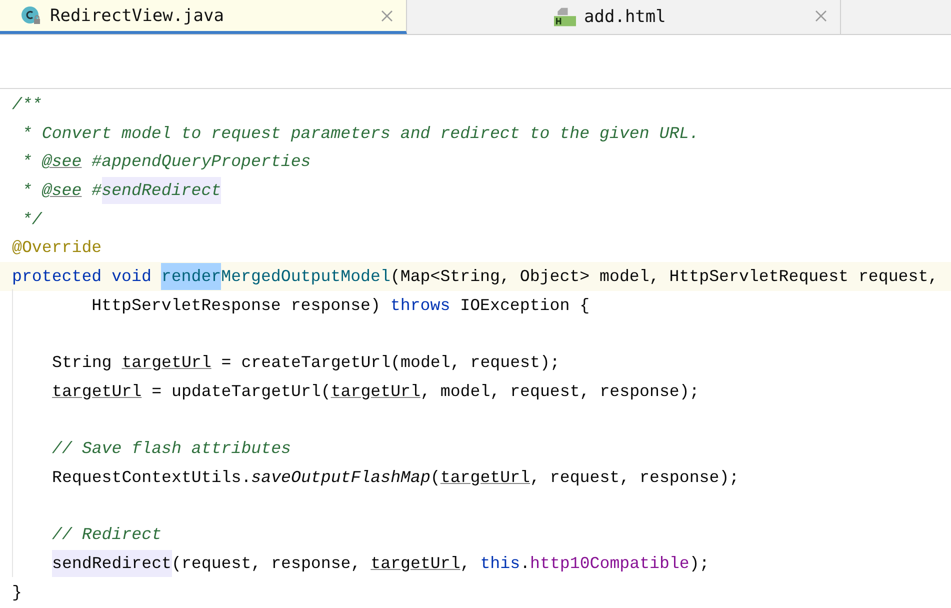 The width and height of the screenshot is (951, 608). What do you see at coordinates (356, 391) in the screenshot?
I see `code-line: targetUrl = updateTargetUrl(targetUrl, model, request, response);` at bounding box center [356, 391].